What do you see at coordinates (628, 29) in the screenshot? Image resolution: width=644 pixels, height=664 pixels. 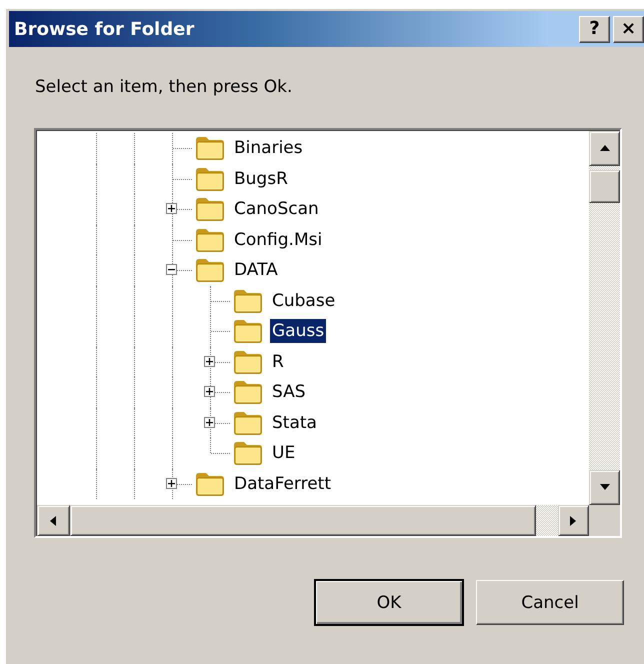 I see `close-button: ×` at bounding box center [628, 29].